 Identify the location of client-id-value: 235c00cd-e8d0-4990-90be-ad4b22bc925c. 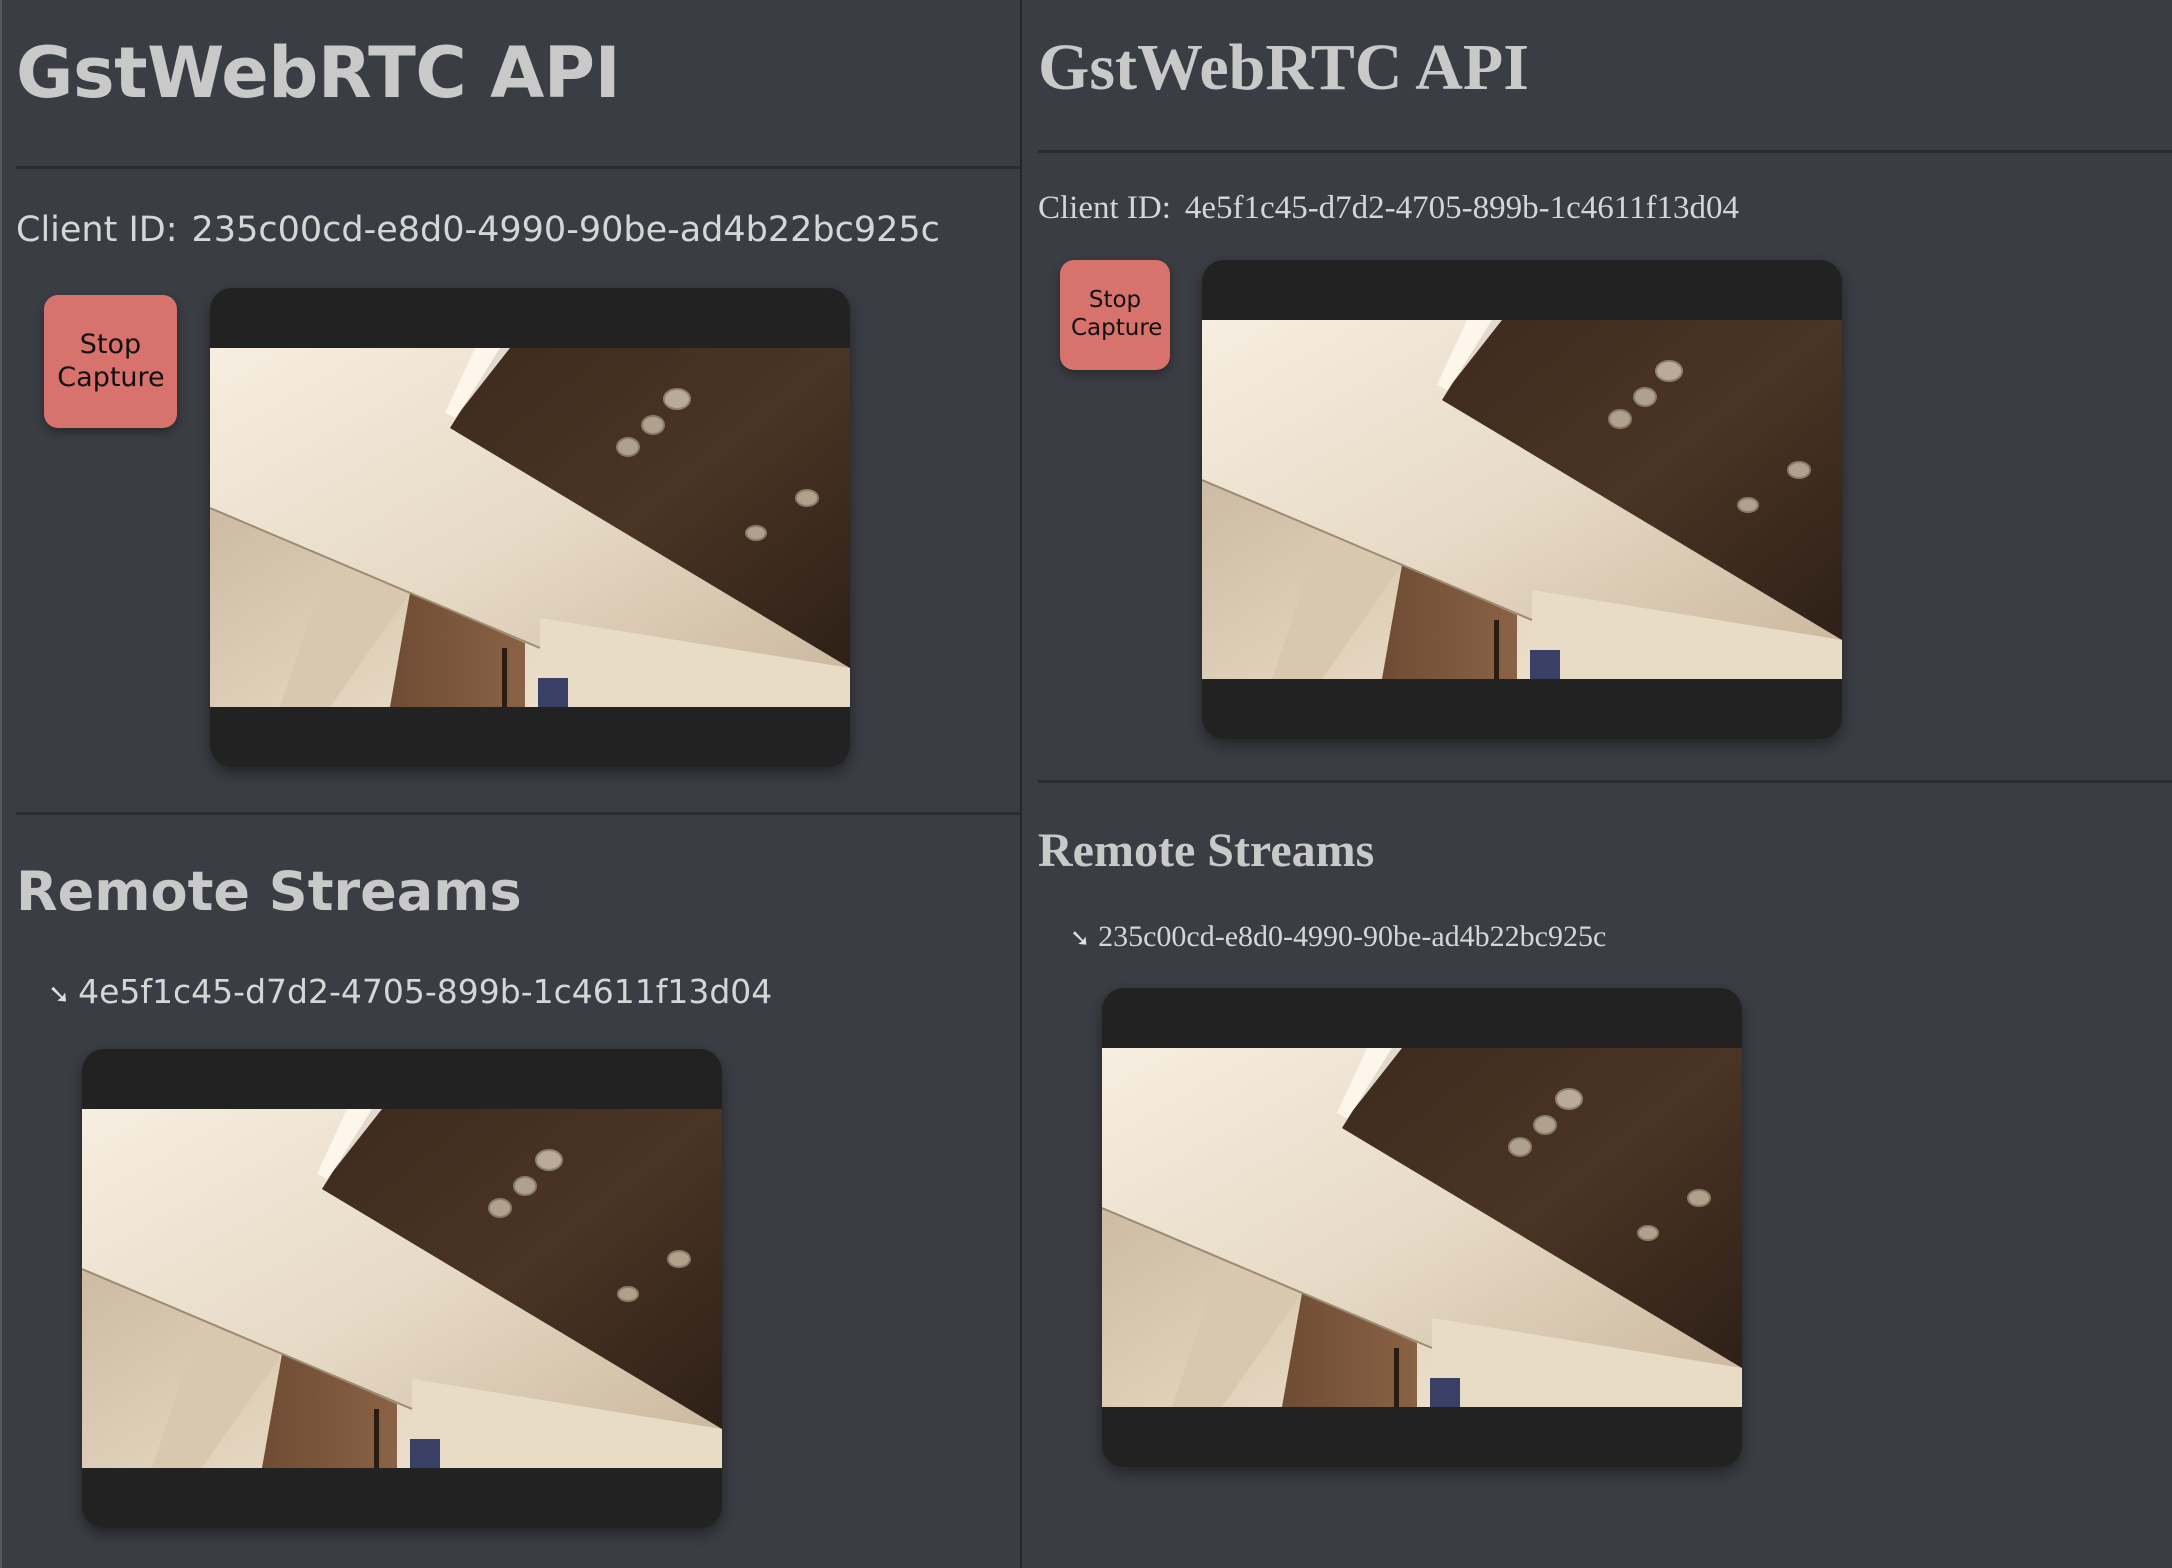
(565, 230).